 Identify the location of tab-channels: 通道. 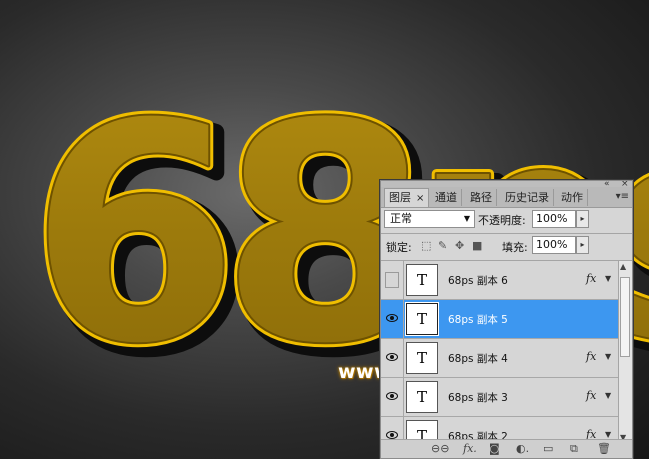
(446, 197).